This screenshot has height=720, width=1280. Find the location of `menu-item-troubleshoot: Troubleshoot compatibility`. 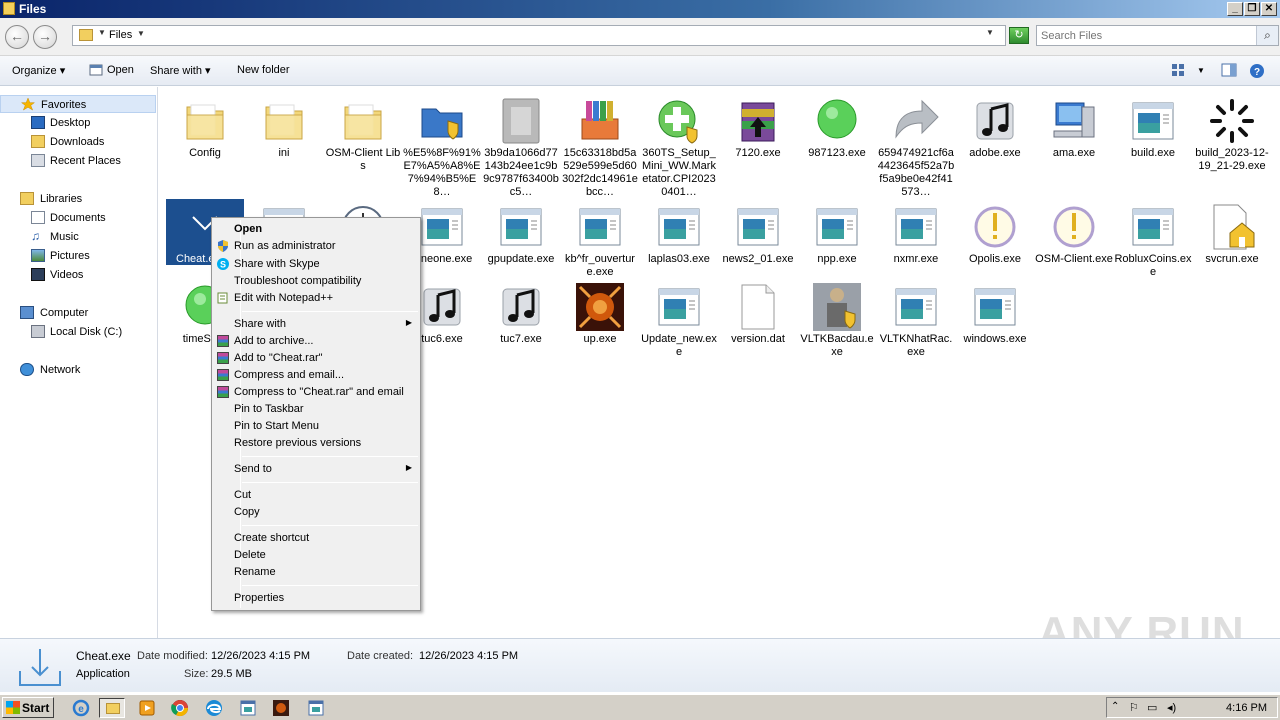

menu-item-troubleshoot: Troubleshoot compatibility is located at coordinates (316, 281).